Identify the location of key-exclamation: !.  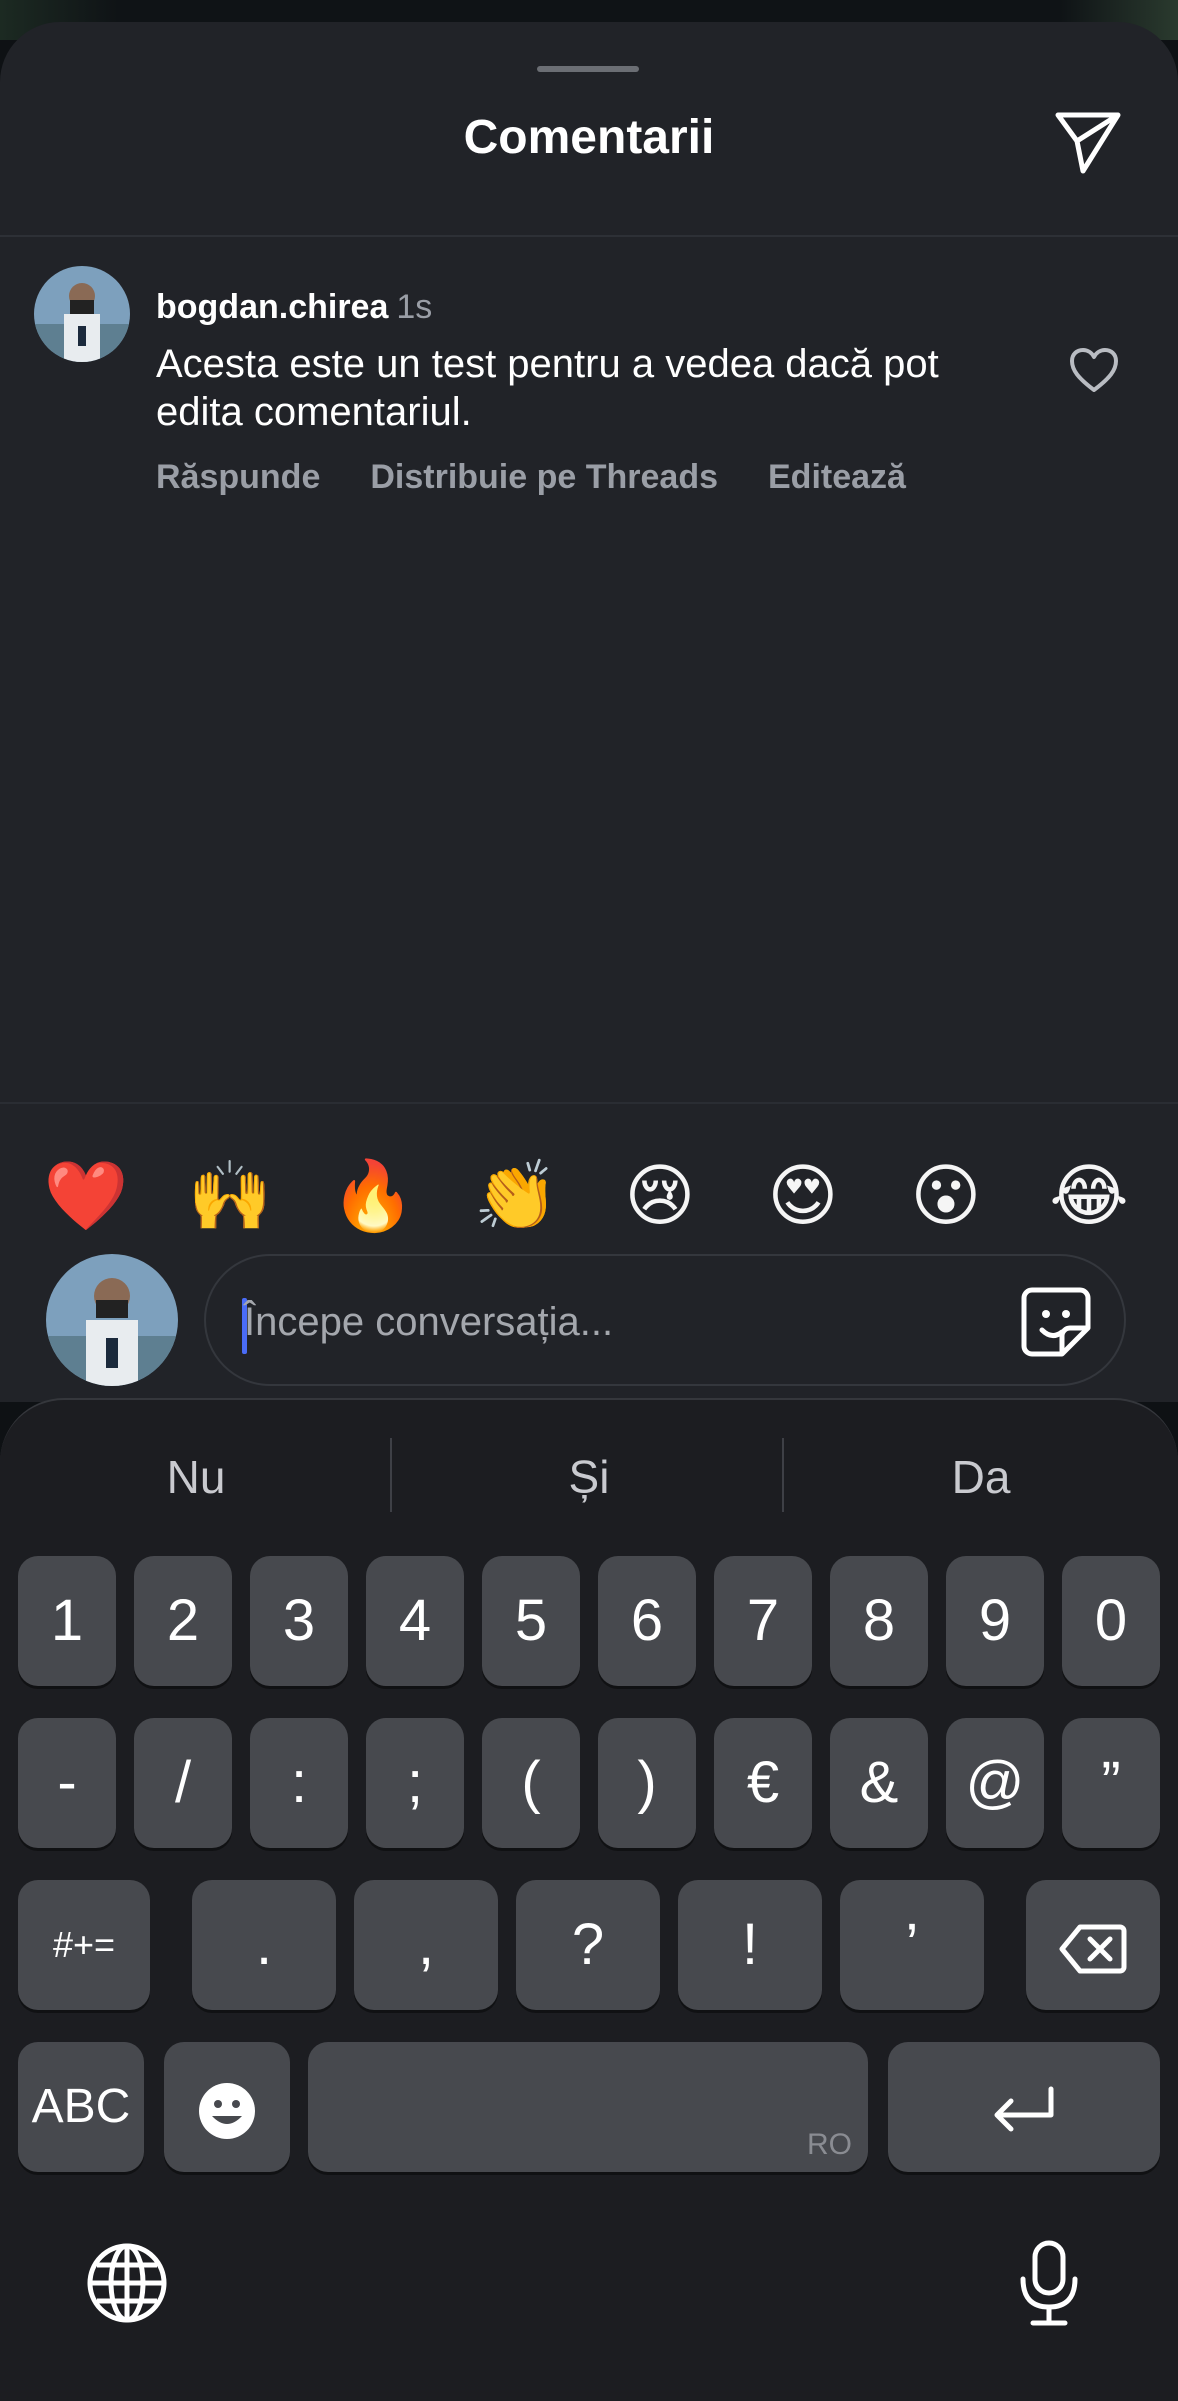
(750, 1945).